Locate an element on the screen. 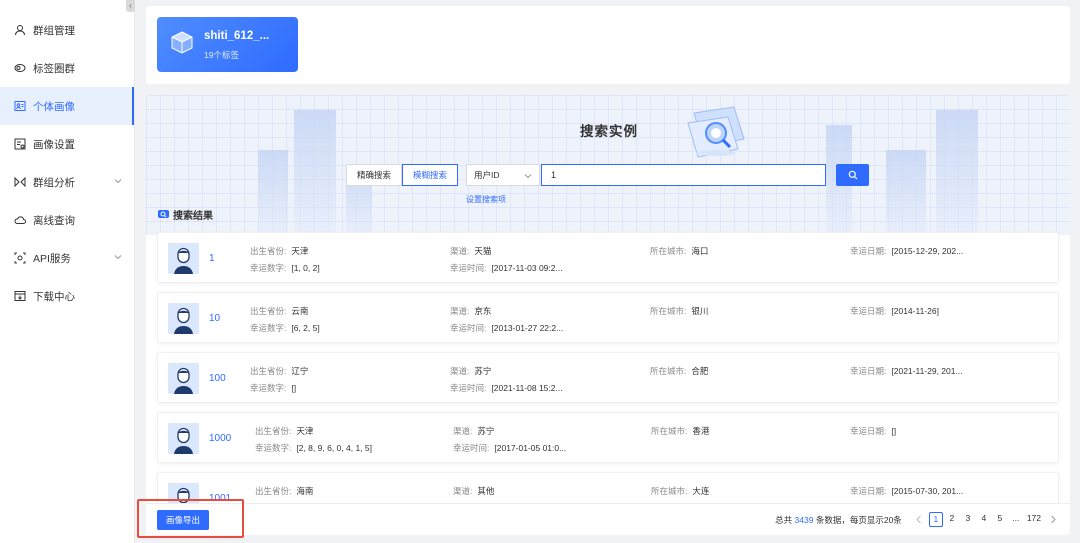  page-number: 1 is located at coordinates (935, 519).